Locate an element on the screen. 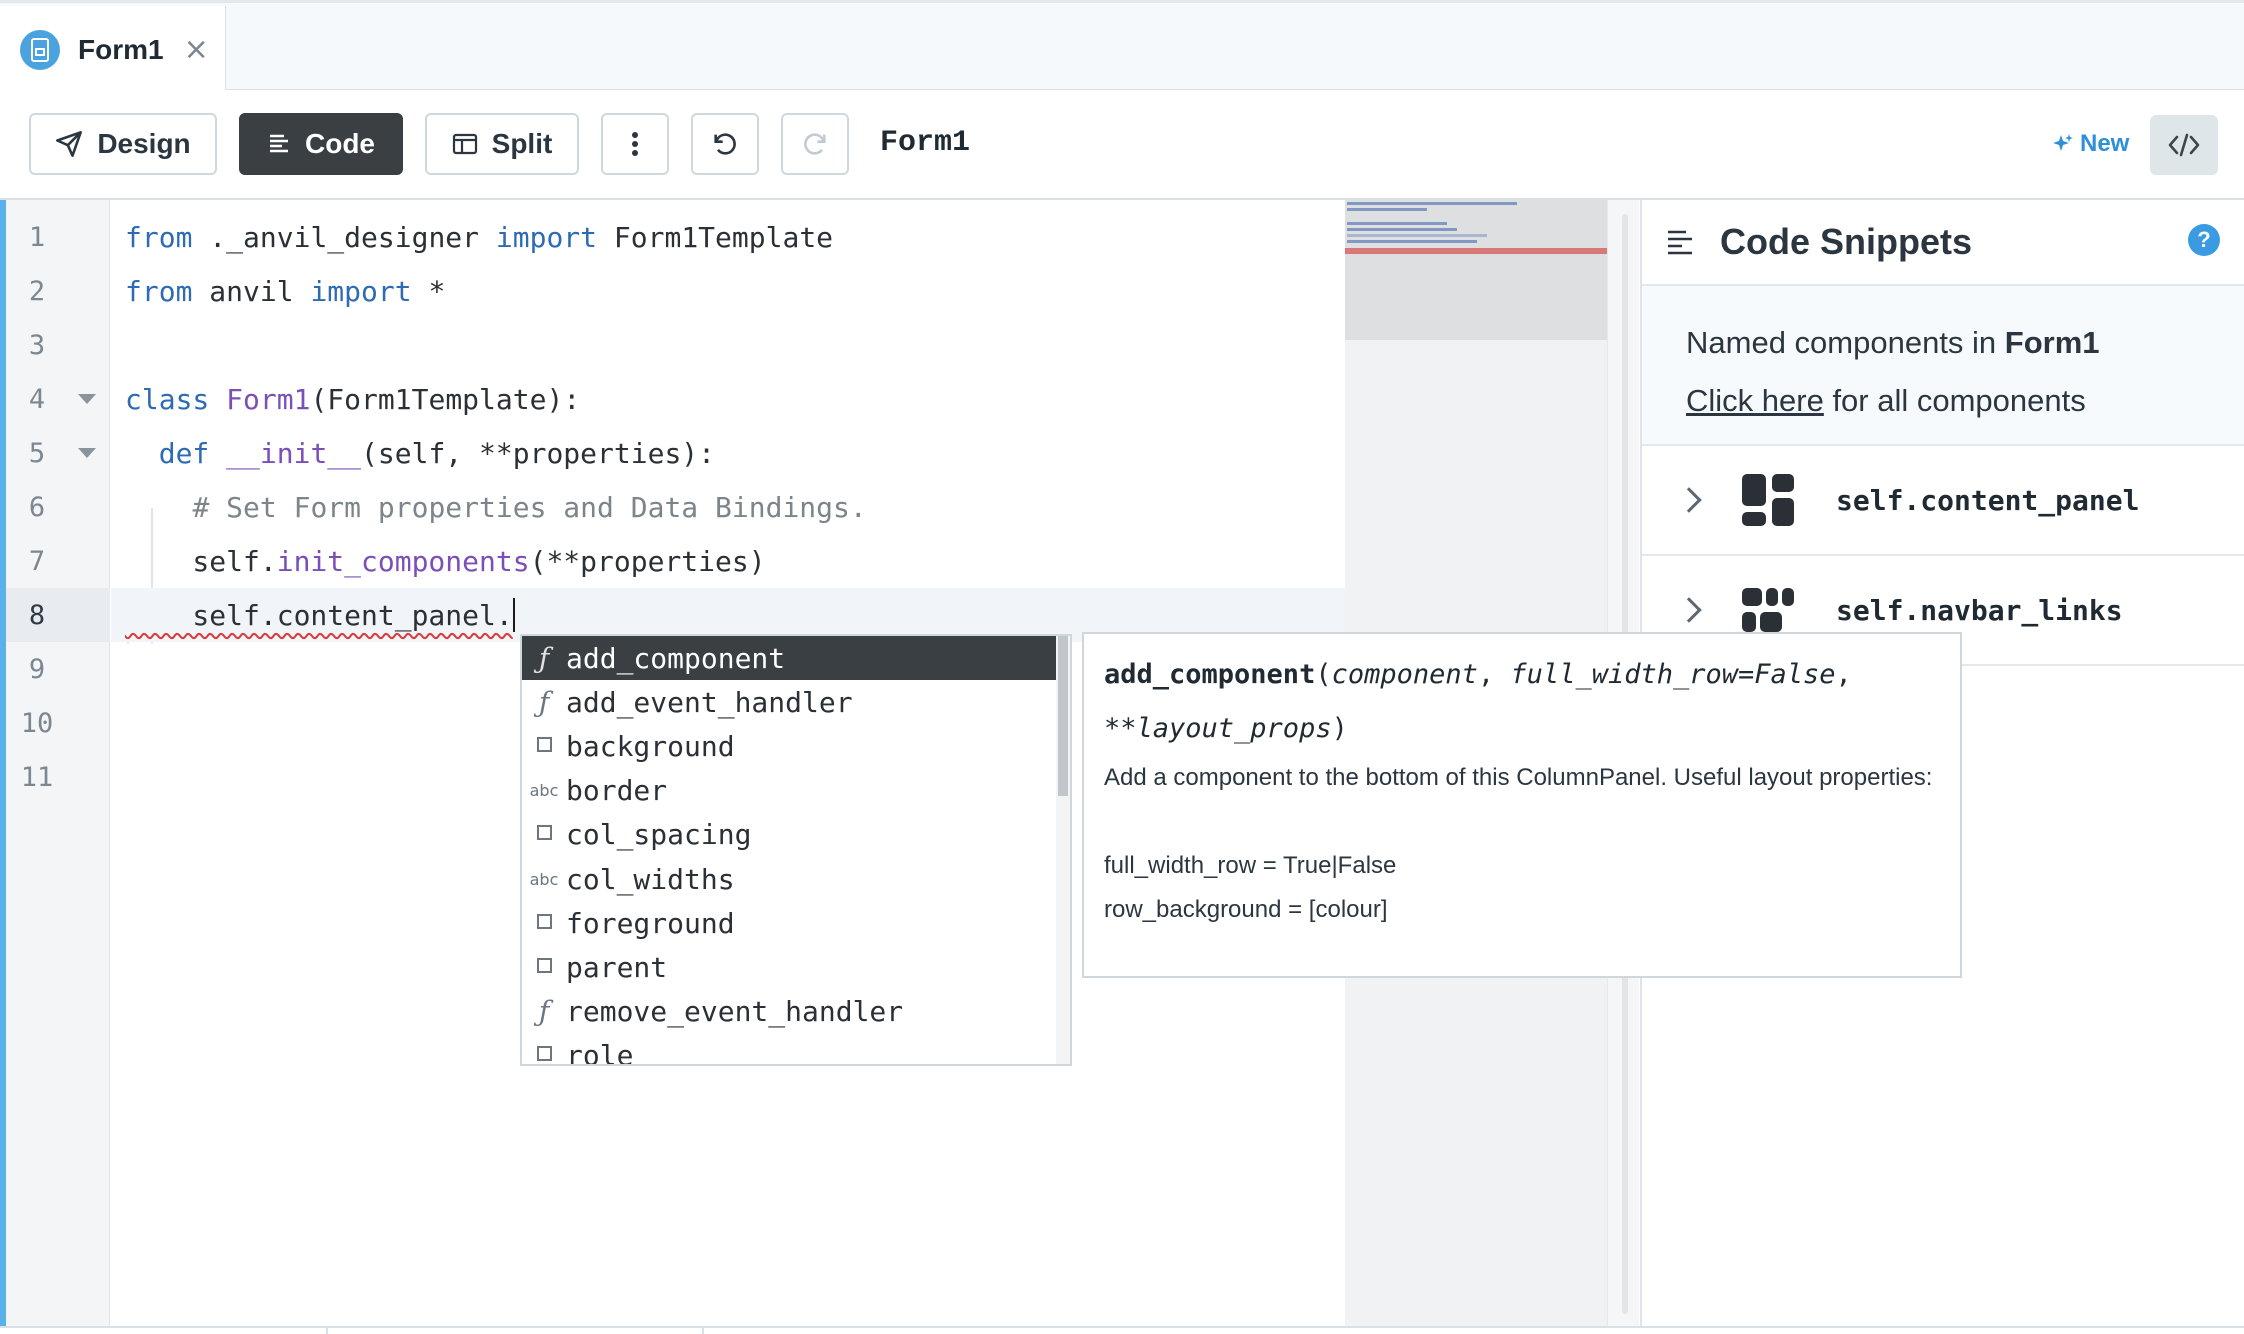 Image resolution: width=2244 pixels, height=1334 pixels. autocomplete-item-label: col_spacing is located at coordinates (659, 835).